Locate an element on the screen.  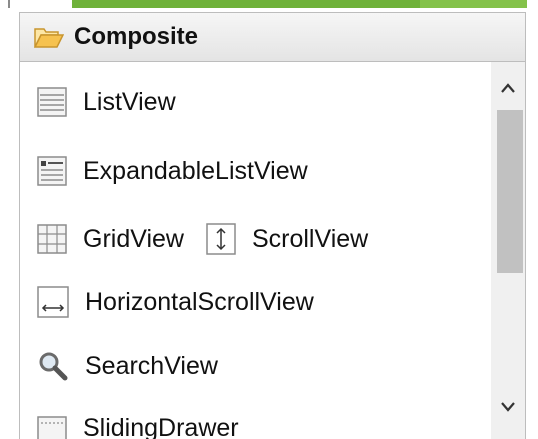
palette-item-label: SearchView is located at coordinates (151, 365).